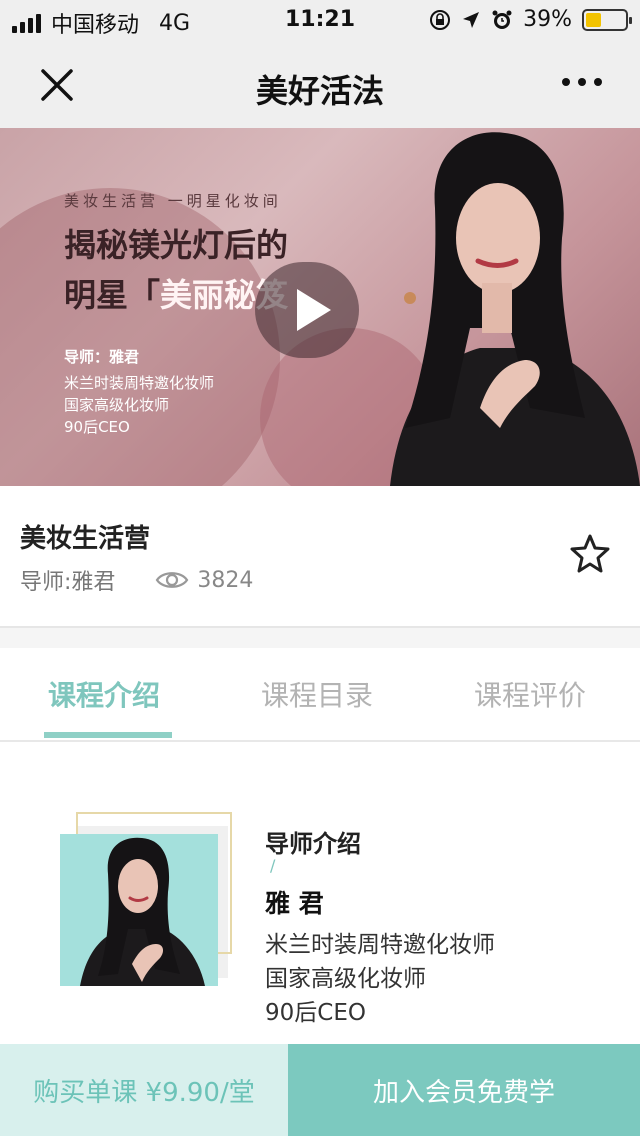  What do you see at coordinates (176, 245) in the screenshot?
I see `headline-line-1: 揭秘镁光灯后的` at bounding box center [176, 245].